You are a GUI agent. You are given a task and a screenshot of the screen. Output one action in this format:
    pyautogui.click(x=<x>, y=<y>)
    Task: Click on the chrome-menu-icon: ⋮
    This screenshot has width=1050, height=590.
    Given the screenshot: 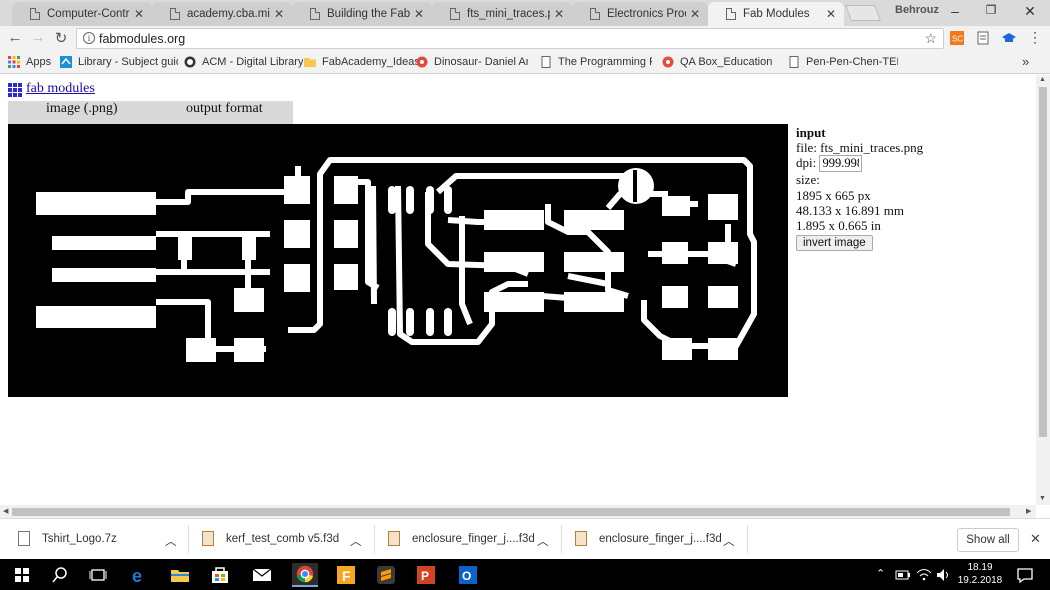 What is the action you would take?
    pyautogui.click(x=1035, y=37)
    